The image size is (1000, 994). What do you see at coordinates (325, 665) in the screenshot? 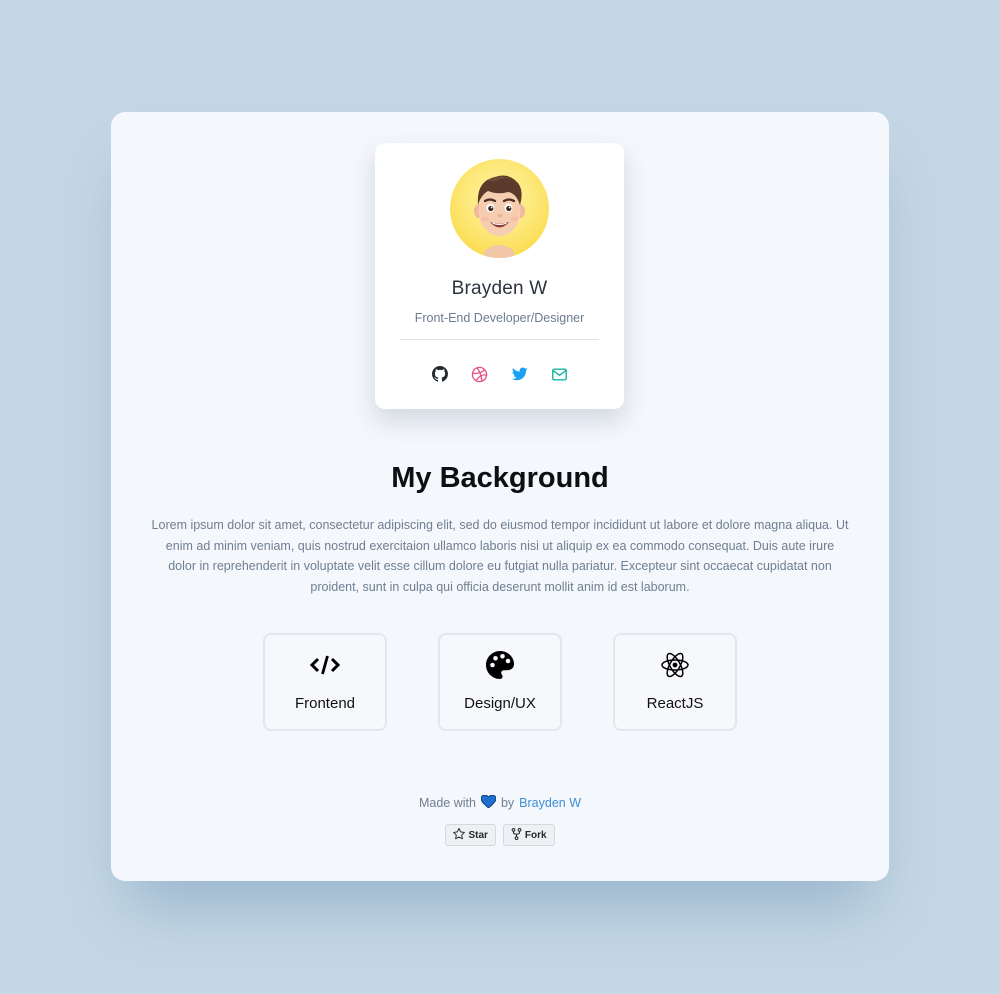
I see `code-icon` at bounding box center [325, 665].